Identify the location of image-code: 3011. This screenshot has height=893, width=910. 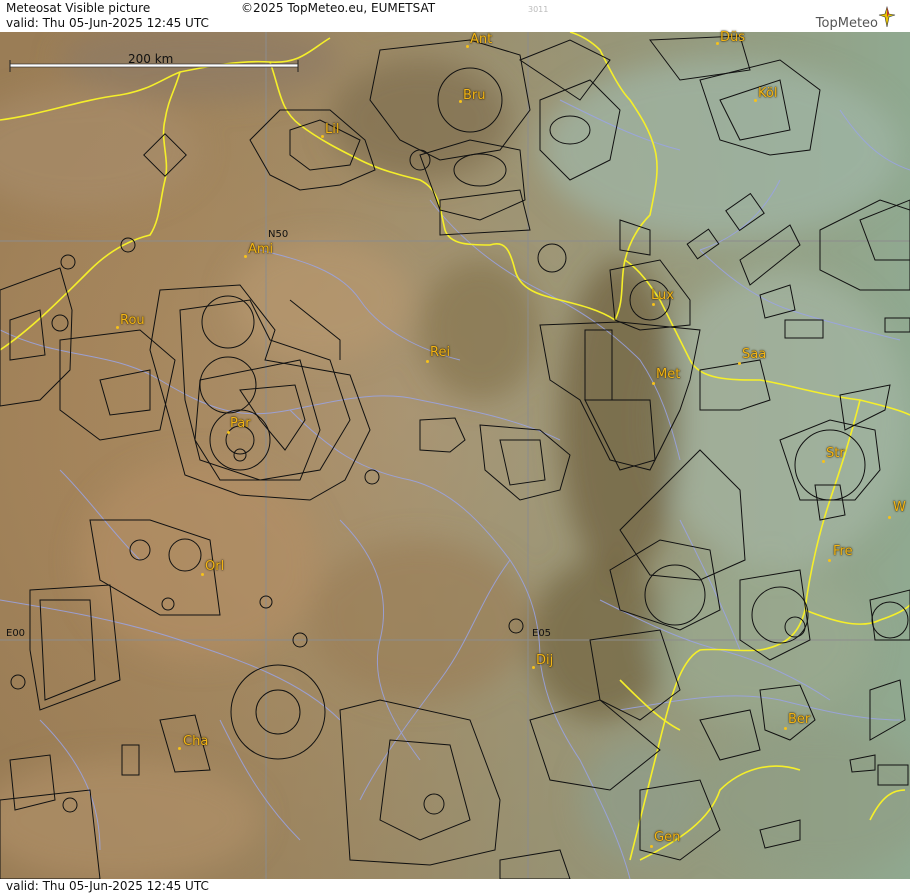
(538, 9).